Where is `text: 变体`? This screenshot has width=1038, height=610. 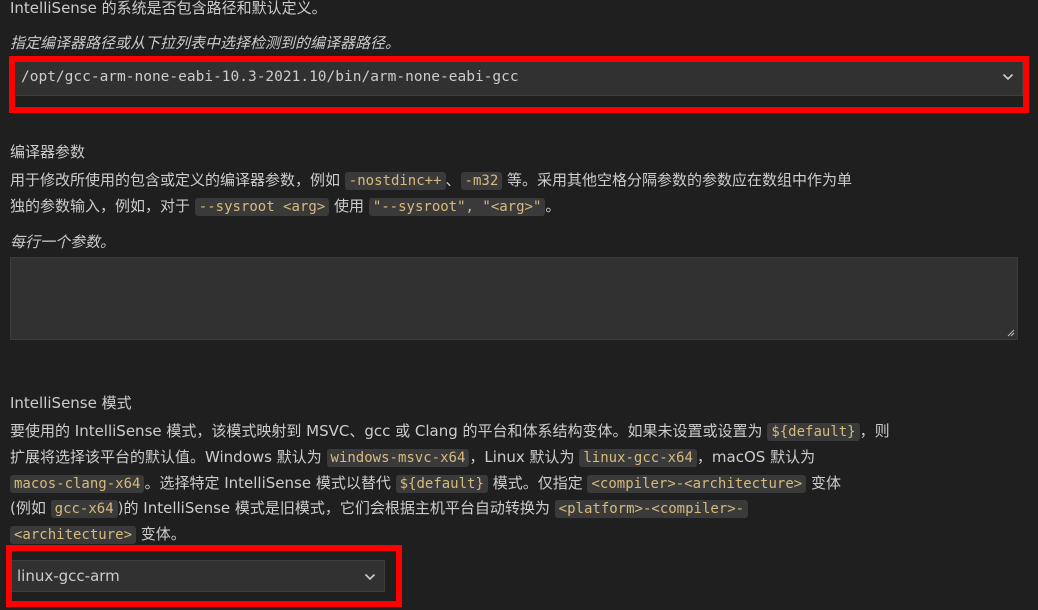 text: 变体 is located at coordinates (825, 483).